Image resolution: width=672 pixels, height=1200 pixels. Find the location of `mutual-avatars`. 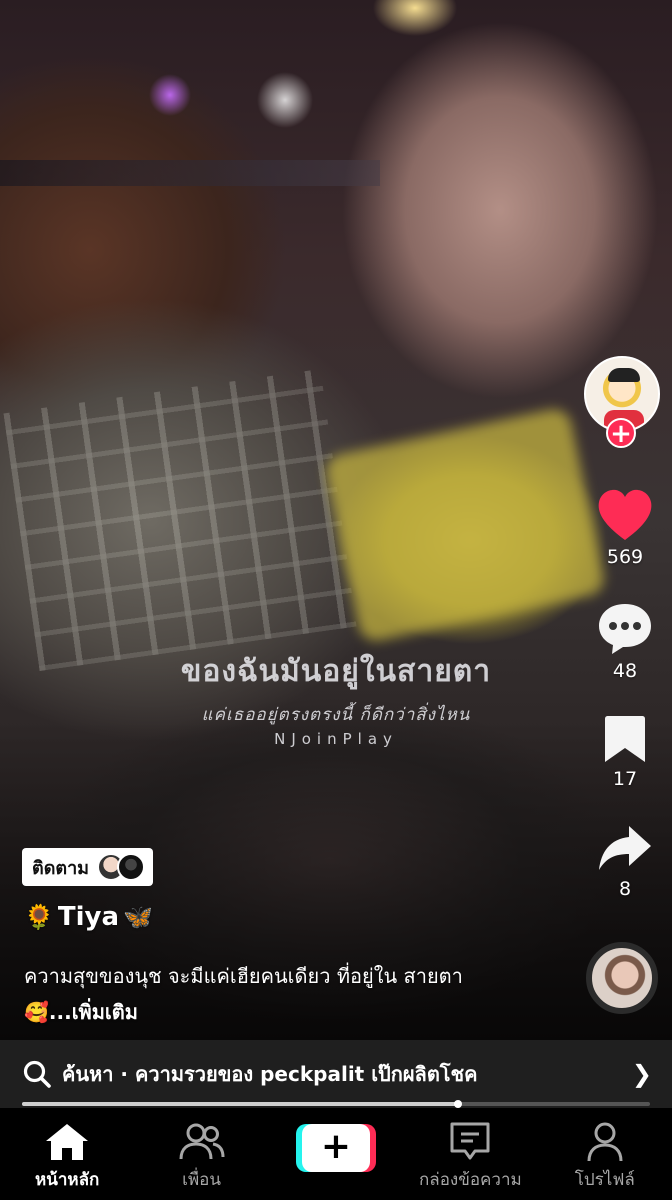

mutual-avatars is located at coordinates (121, 867).